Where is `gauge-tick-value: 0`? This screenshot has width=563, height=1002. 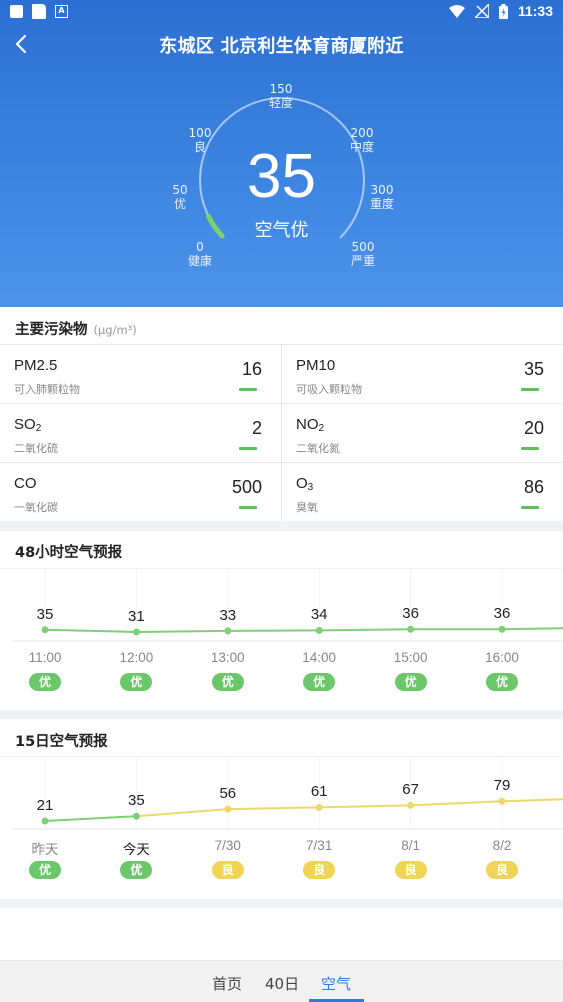
gauge-tick-value: 0 is located at coordinates (200, 247).